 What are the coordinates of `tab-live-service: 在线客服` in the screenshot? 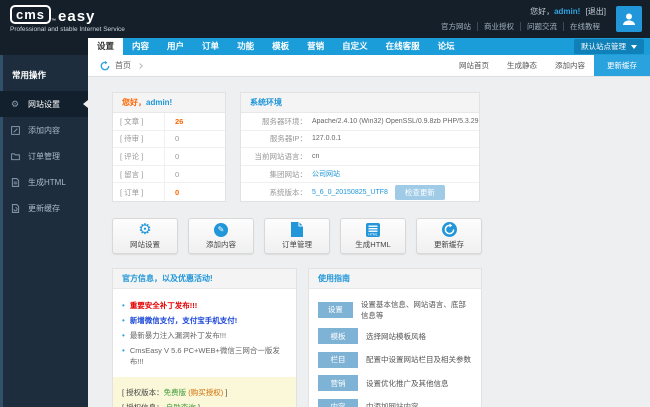 It's located at (403, 46).